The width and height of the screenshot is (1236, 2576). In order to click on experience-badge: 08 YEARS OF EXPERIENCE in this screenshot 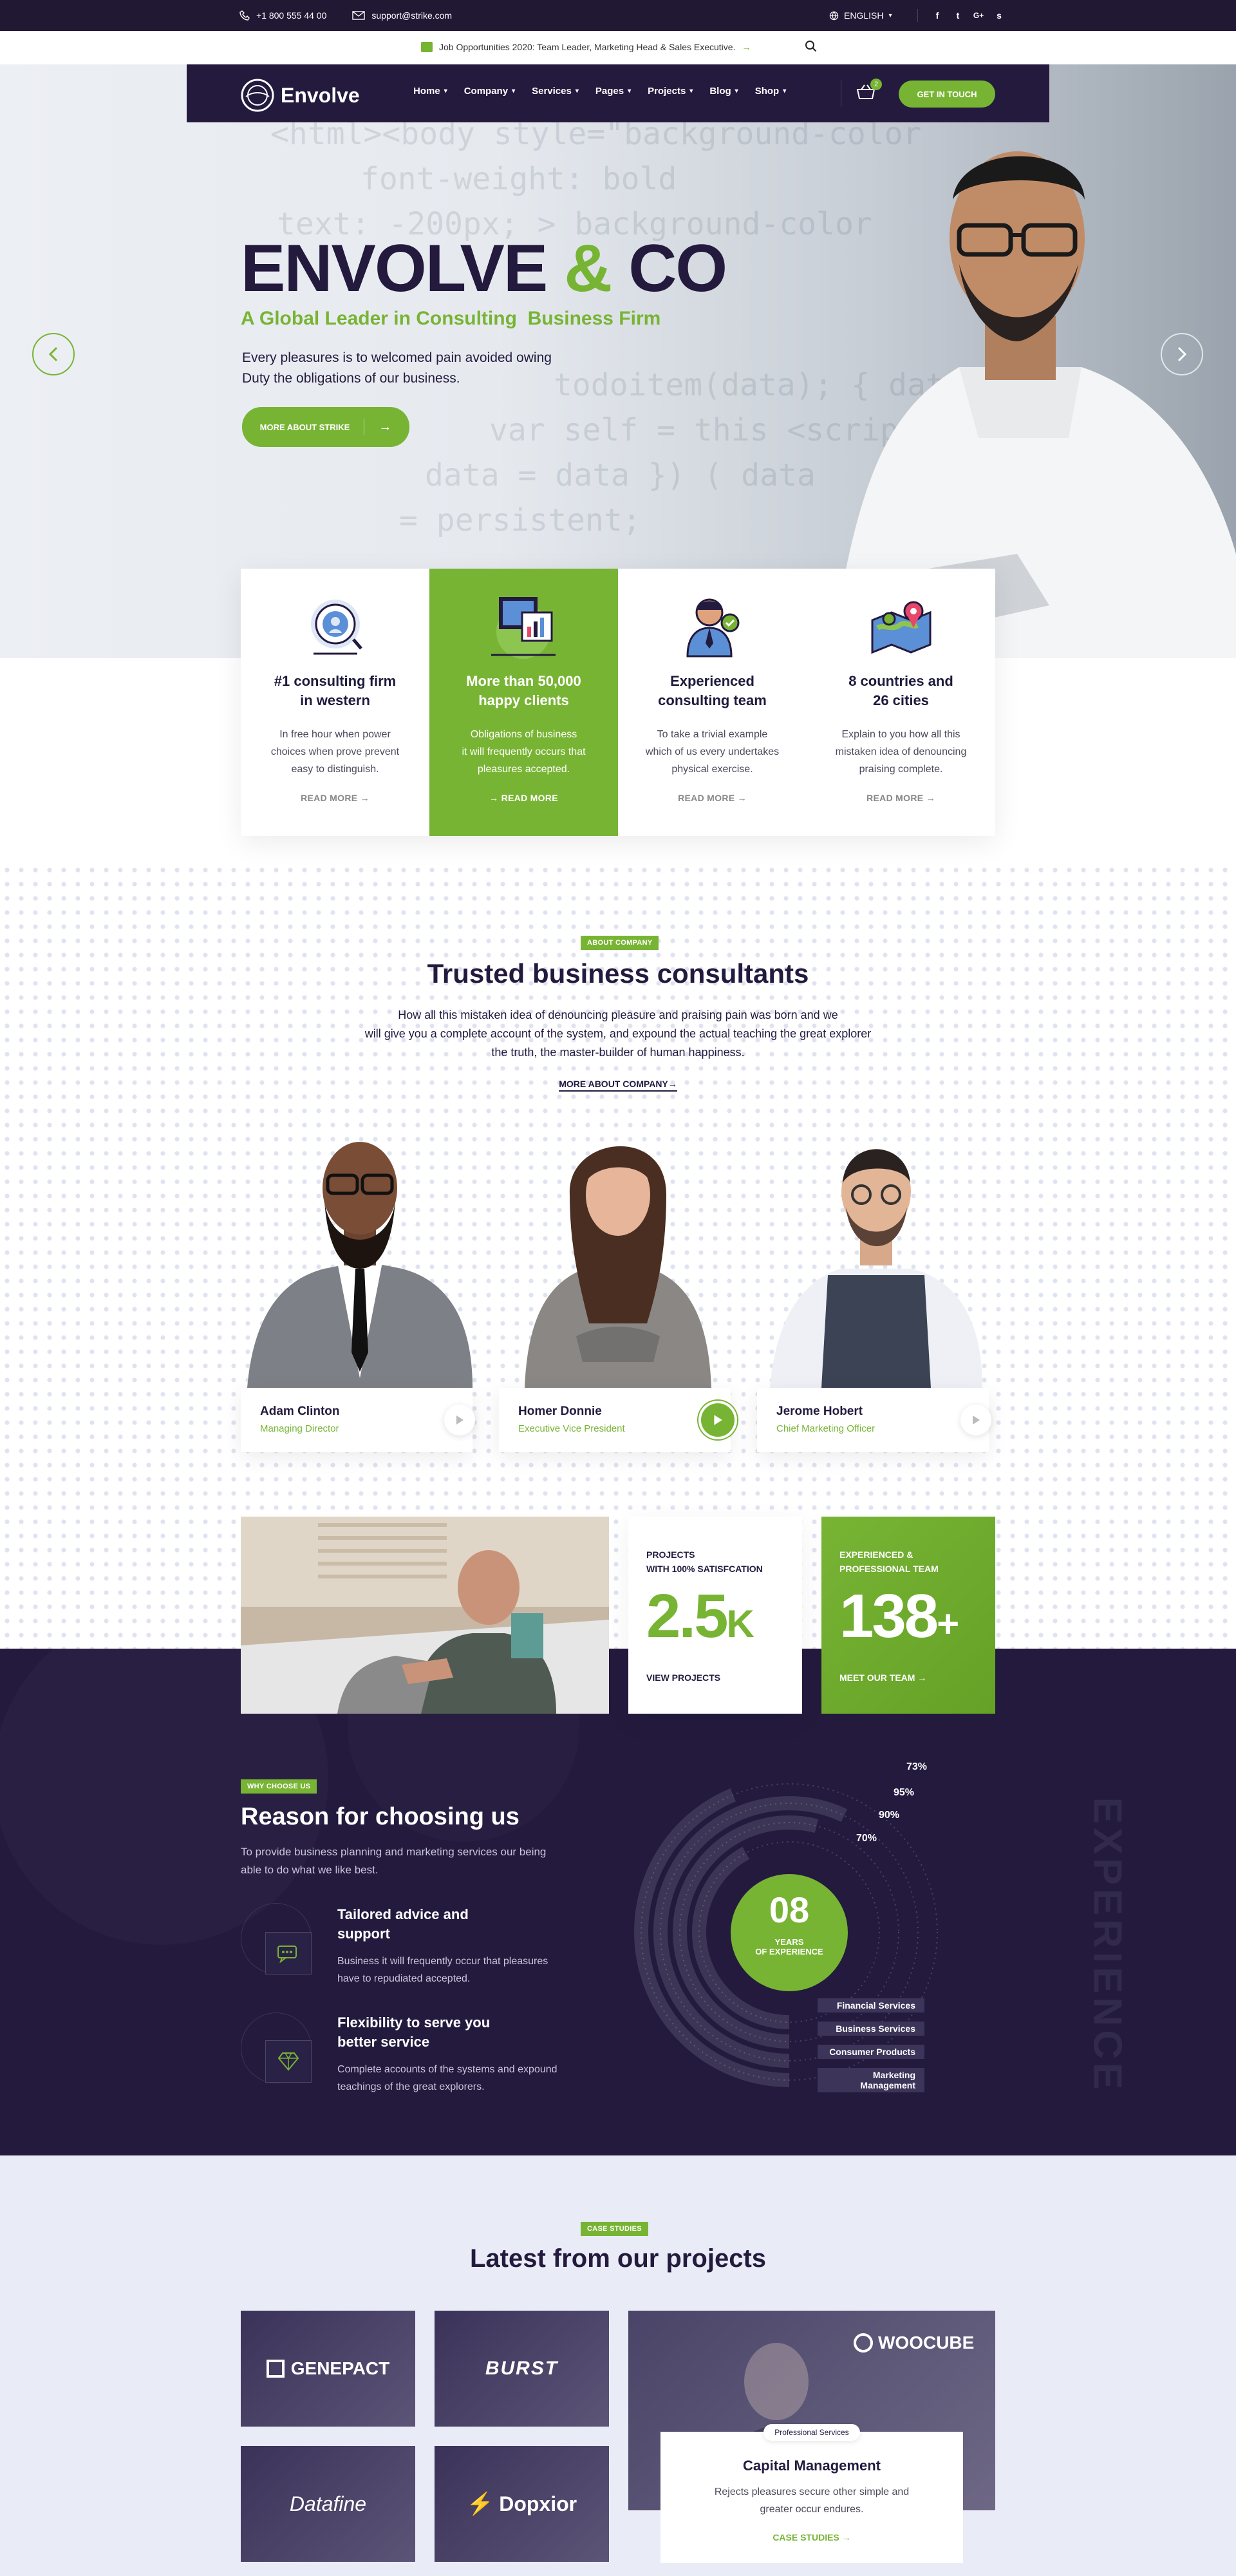, I will do `click(790, 1933)`.